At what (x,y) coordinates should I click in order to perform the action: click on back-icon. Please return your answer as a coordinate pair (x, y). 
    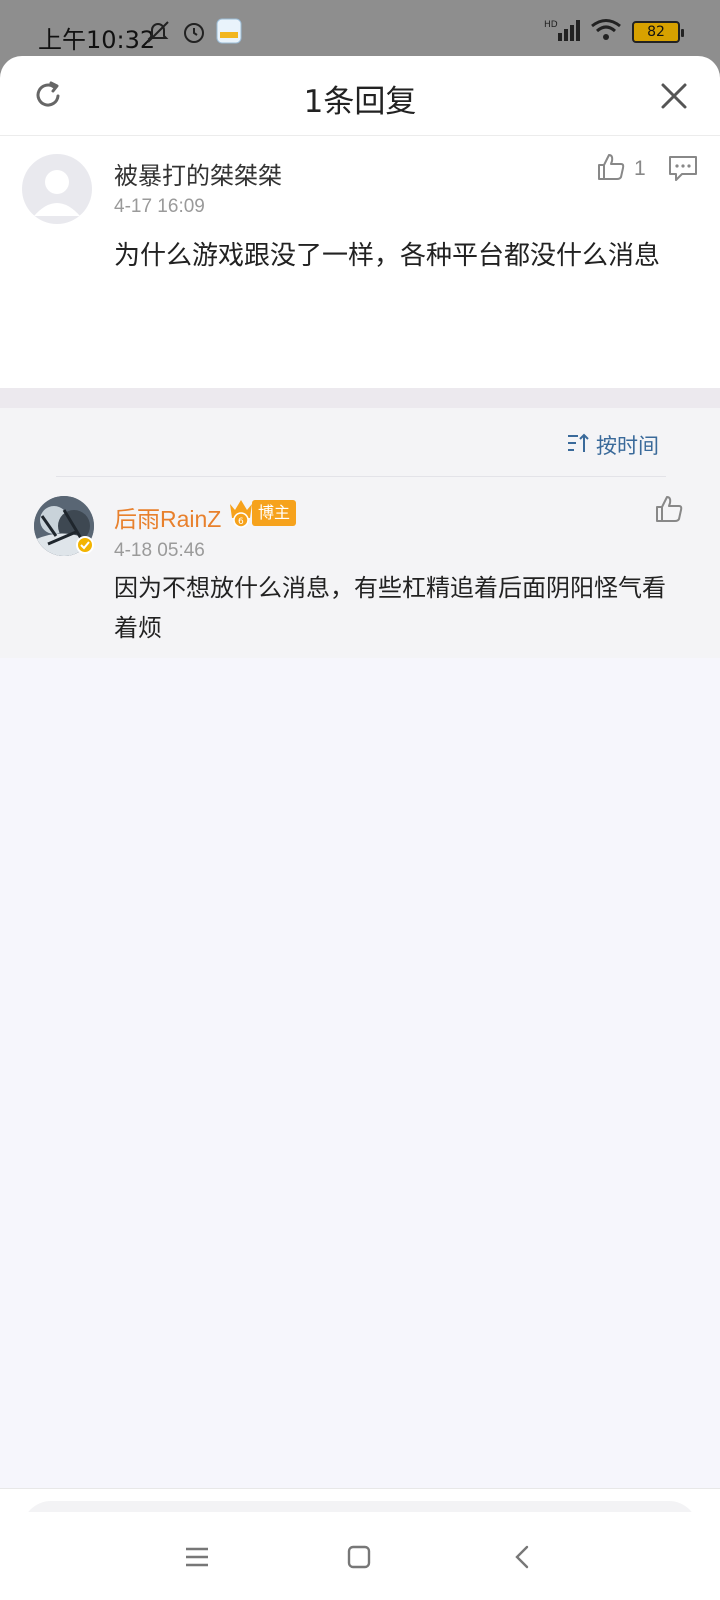
    Looking at the image, I should click on (523, 1557).